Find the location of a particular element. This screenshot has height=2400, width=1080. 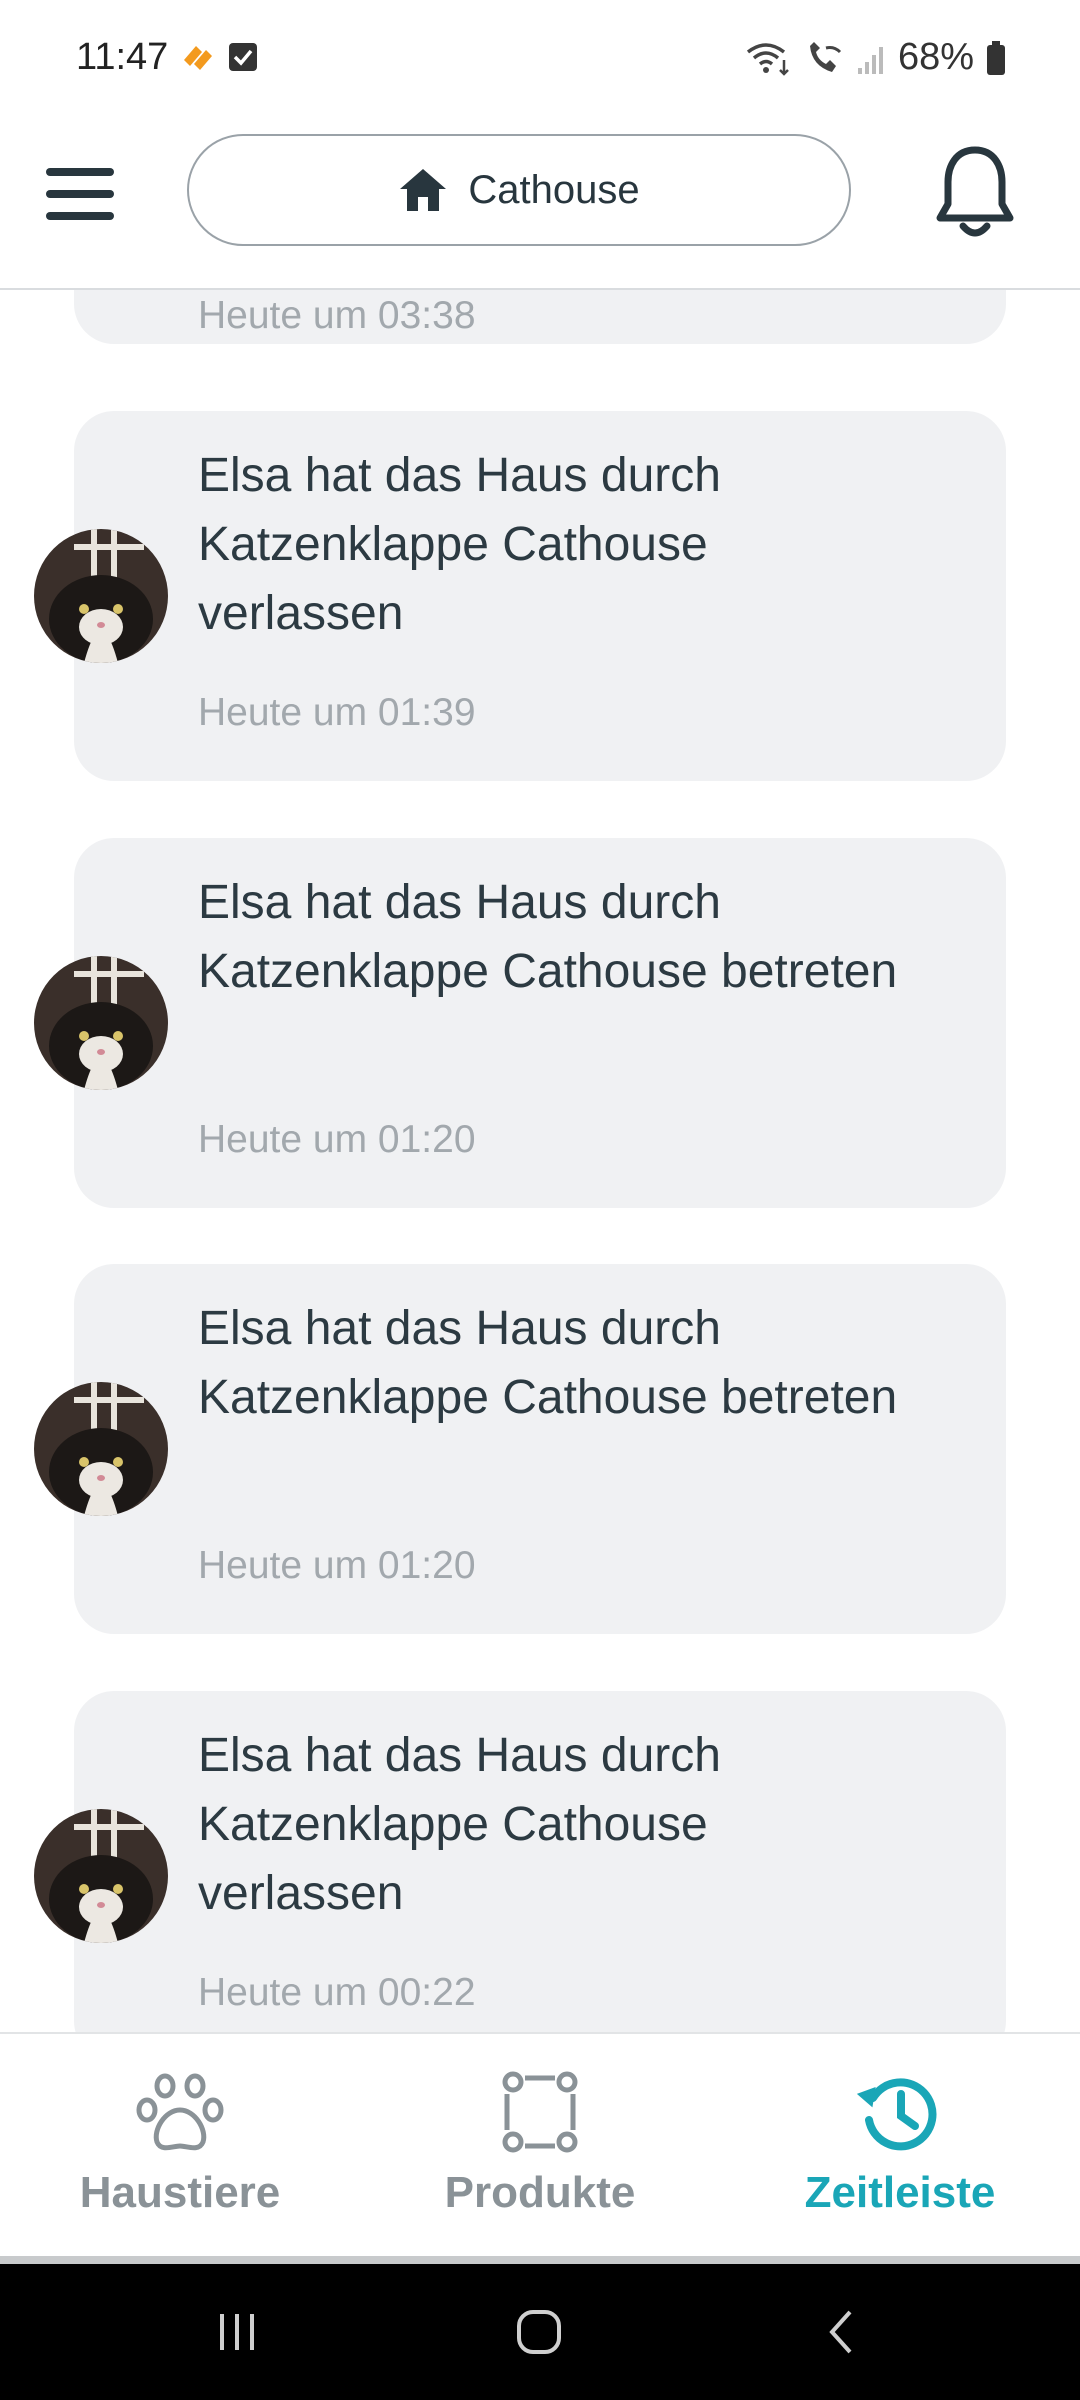

cell-signal-icon is located at coordinates (870, 60).